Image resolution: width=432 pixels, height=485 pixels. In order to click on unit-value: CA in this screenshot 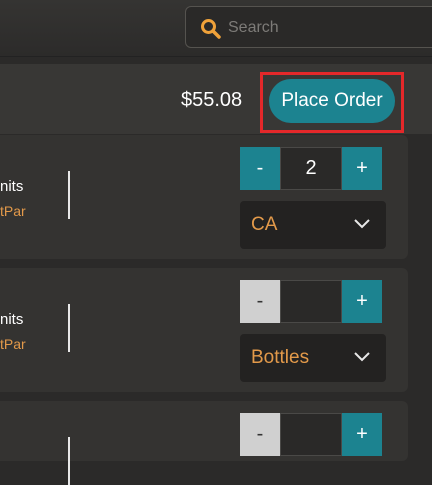, I will do `click(264, 224)`.